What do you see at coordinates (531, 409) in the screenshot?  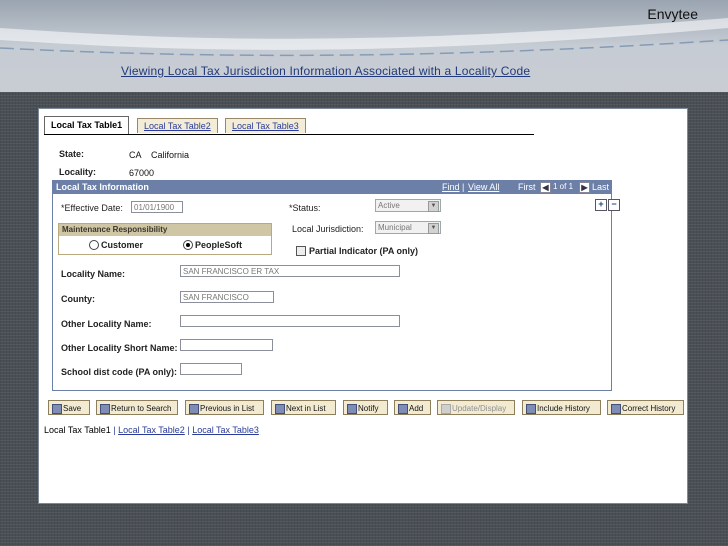 I see `history-icon` at bounding box center [531, 409].